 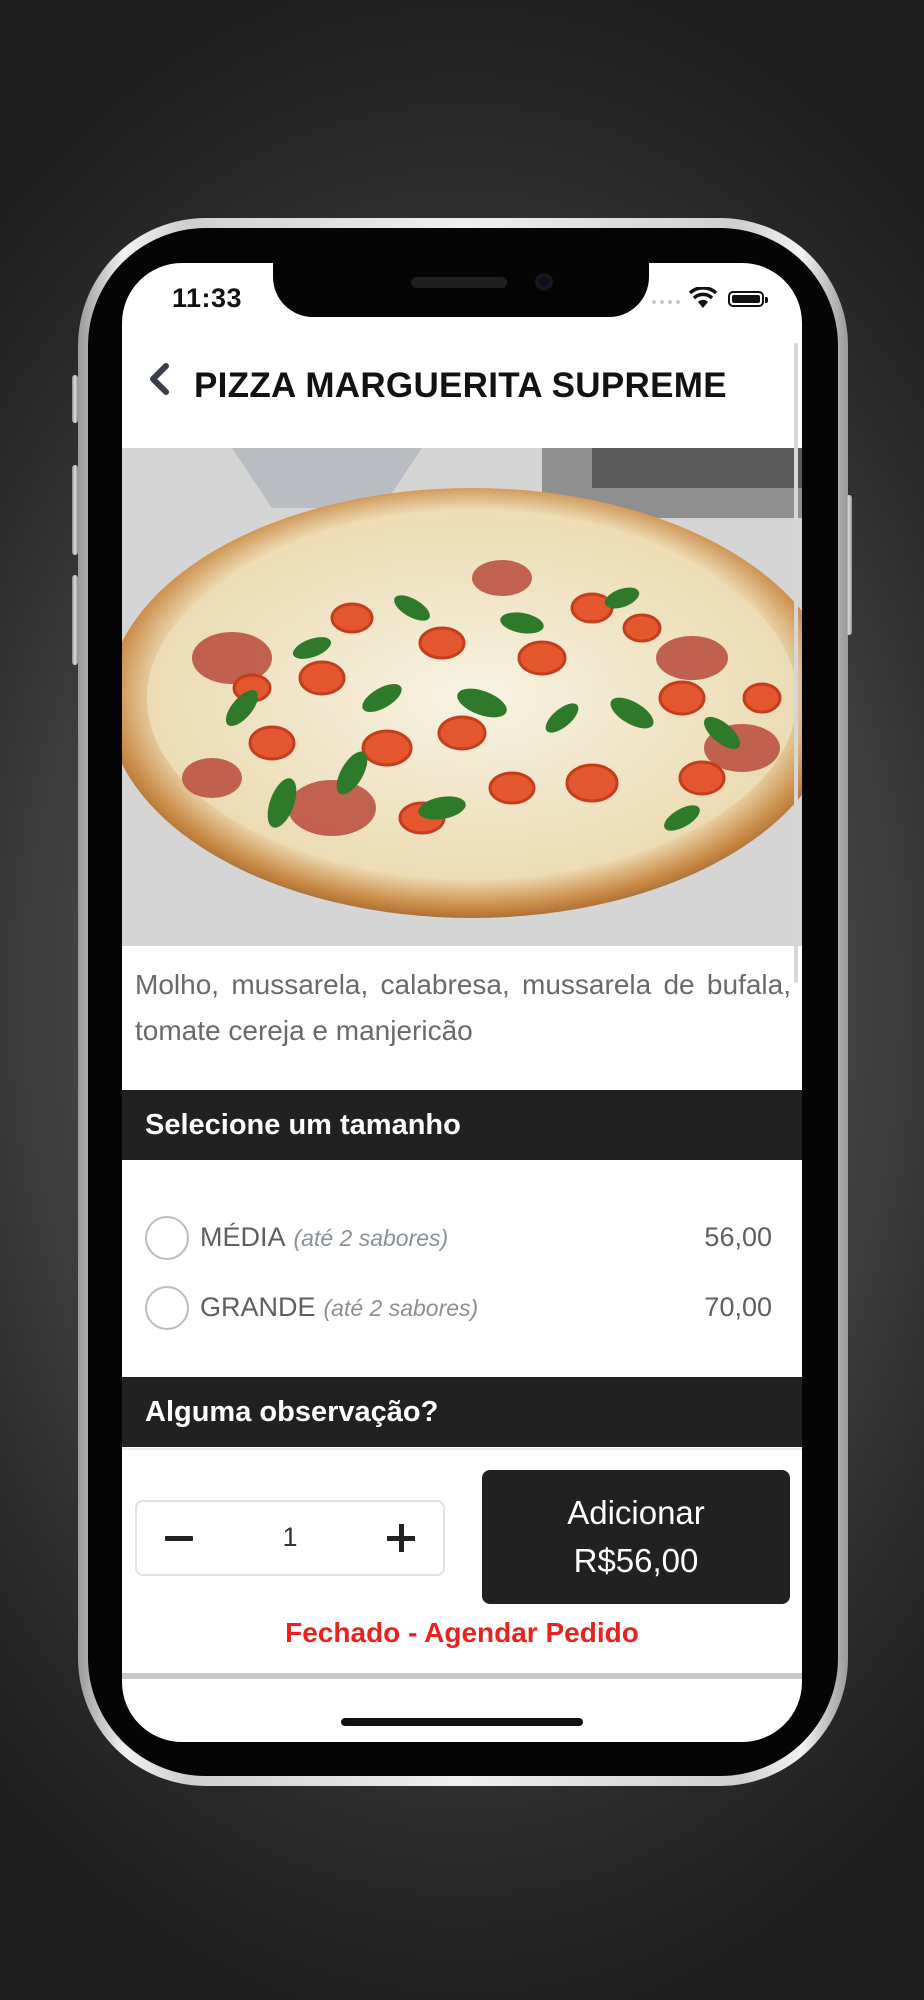 I want to click on add-to-cart-button: Adicionar R$56,00, so click(x=636, y=1537).